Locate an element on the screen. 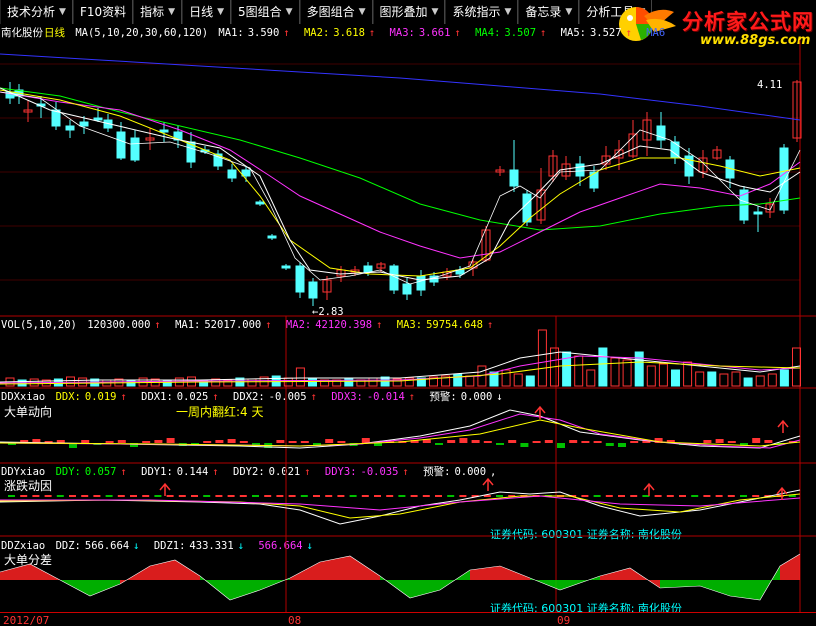 The image size is (816, 626). low-price-label: ←2.83 is located at coordinates (328, 312).